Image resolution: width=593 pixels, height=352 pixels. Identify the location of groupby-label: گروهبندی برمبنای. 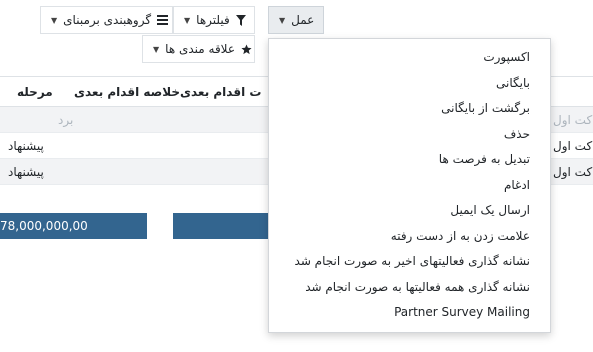
(107, 20).